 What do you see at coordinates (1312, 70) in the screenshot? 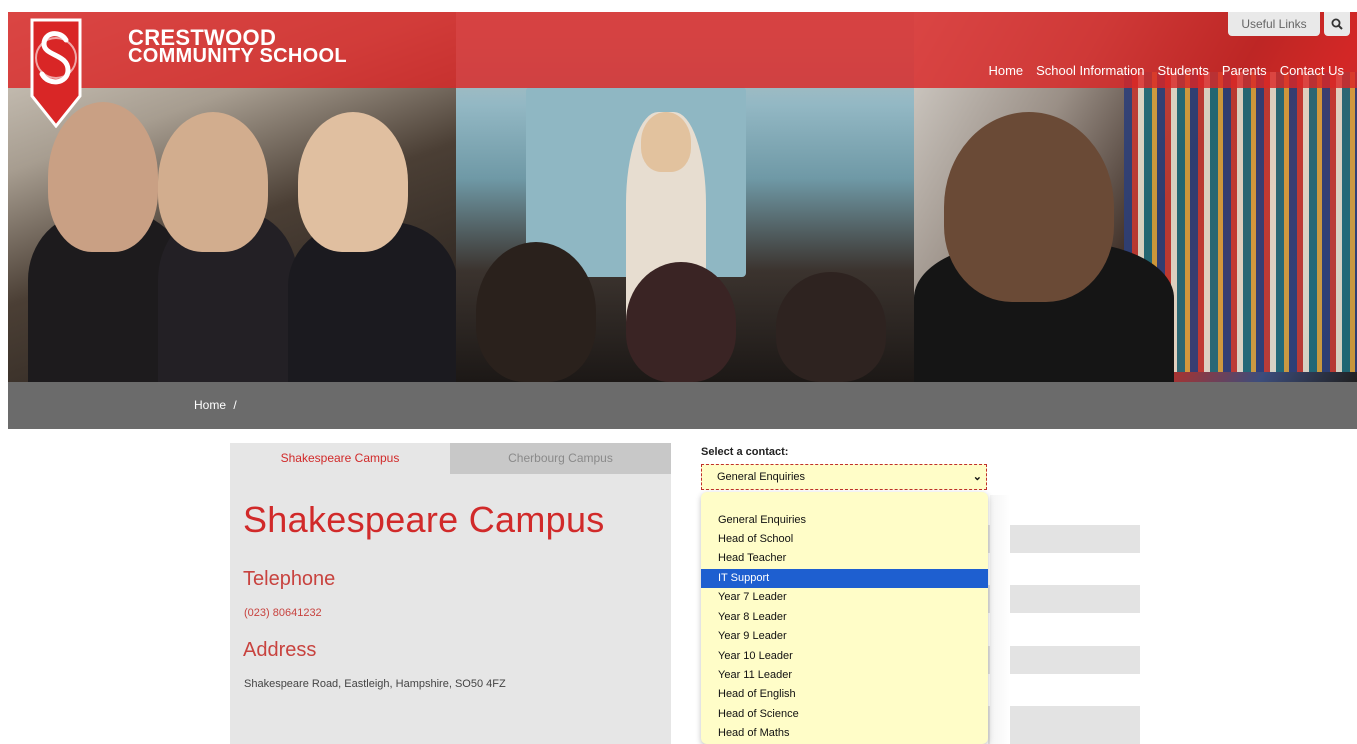
I see `nav-contact-us: Contact Us` at bounding box center [1312, 70].